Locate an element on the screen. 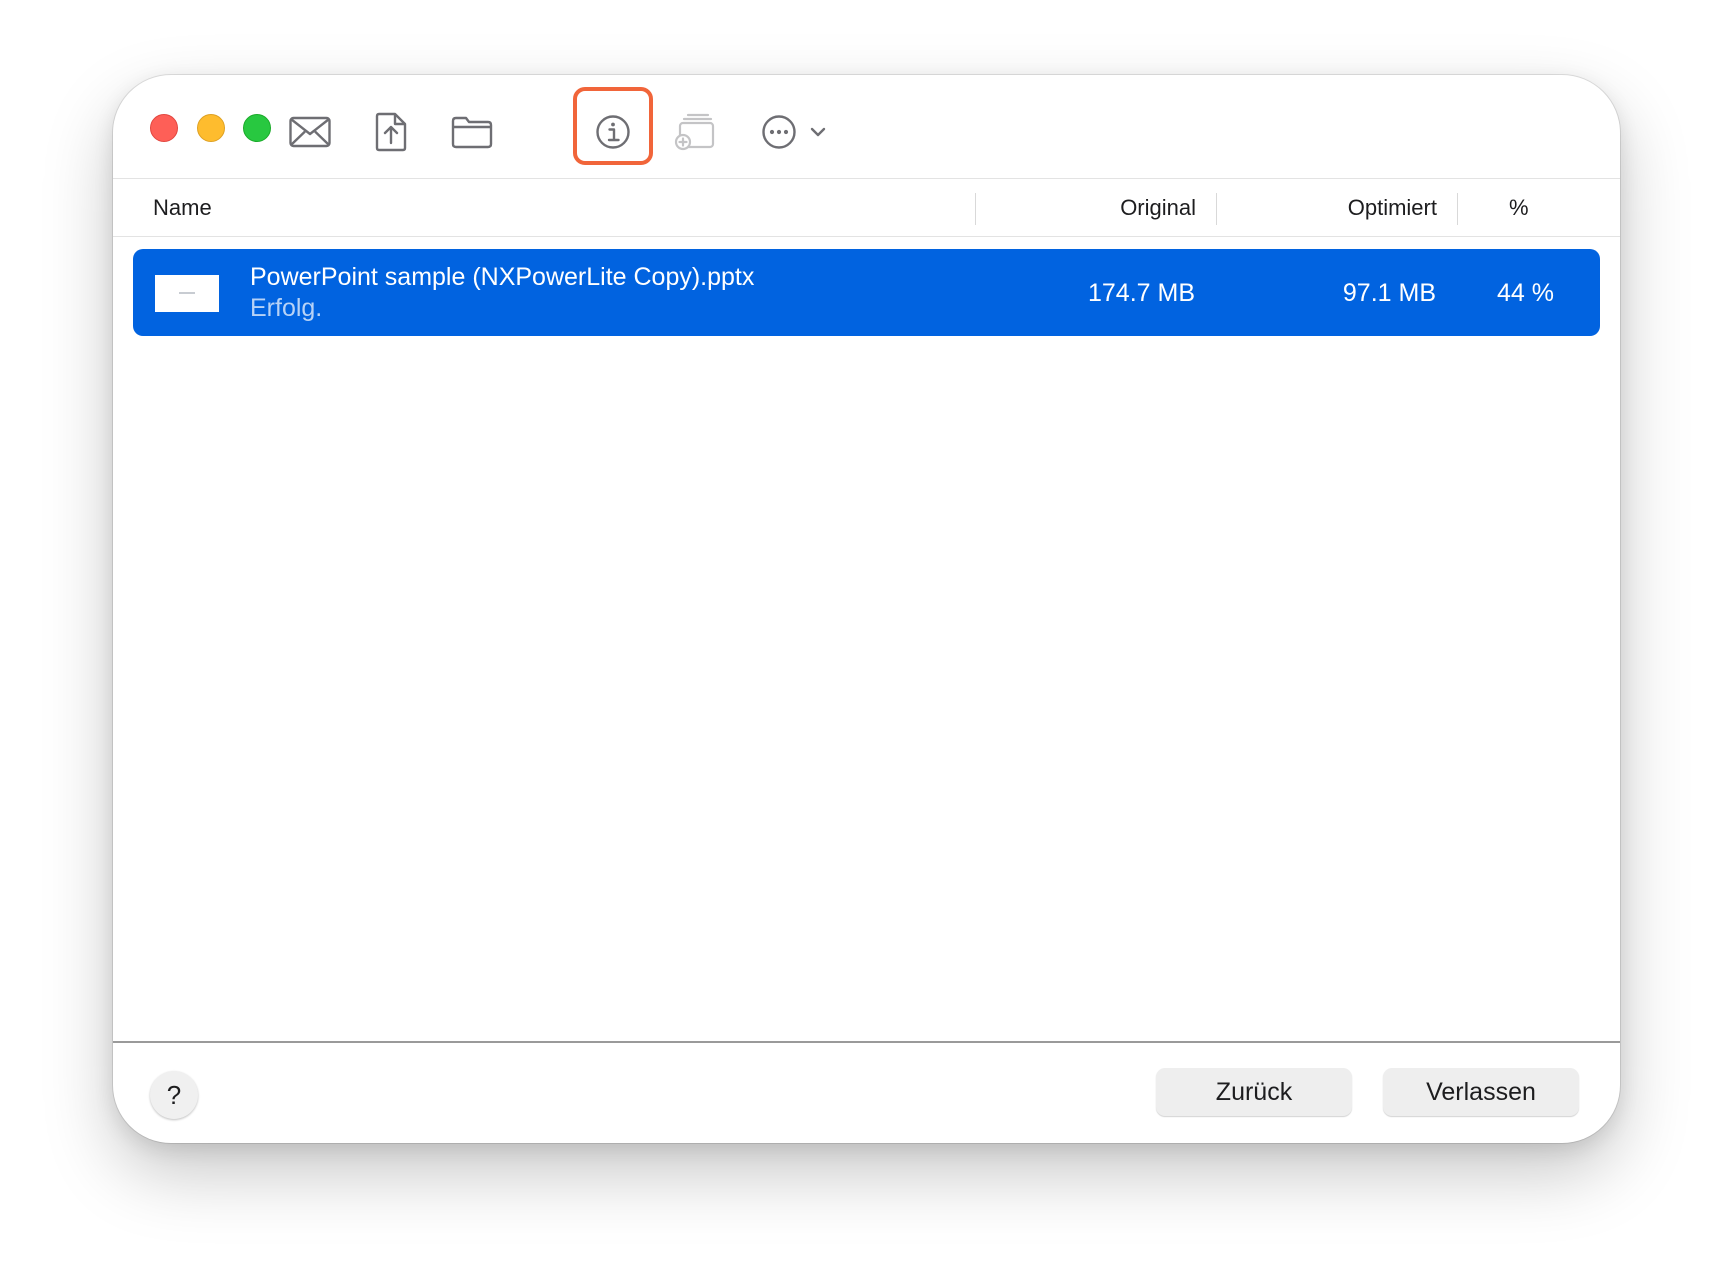 The image size is (1726, 1288). file-thumbnail is located at coordinates (187, 293).